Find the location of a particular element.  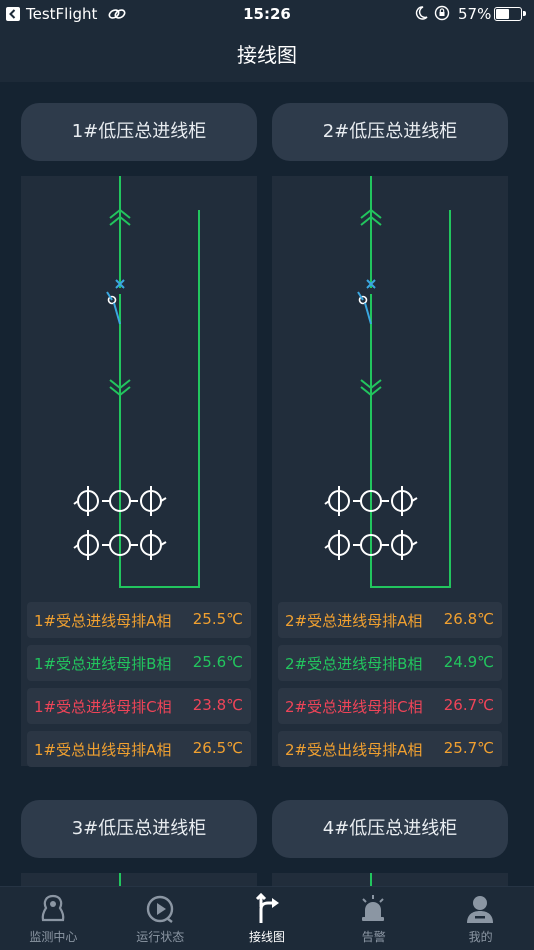

reading-label: 2#受总进线母排C相 is located at coordinates (354, 707).